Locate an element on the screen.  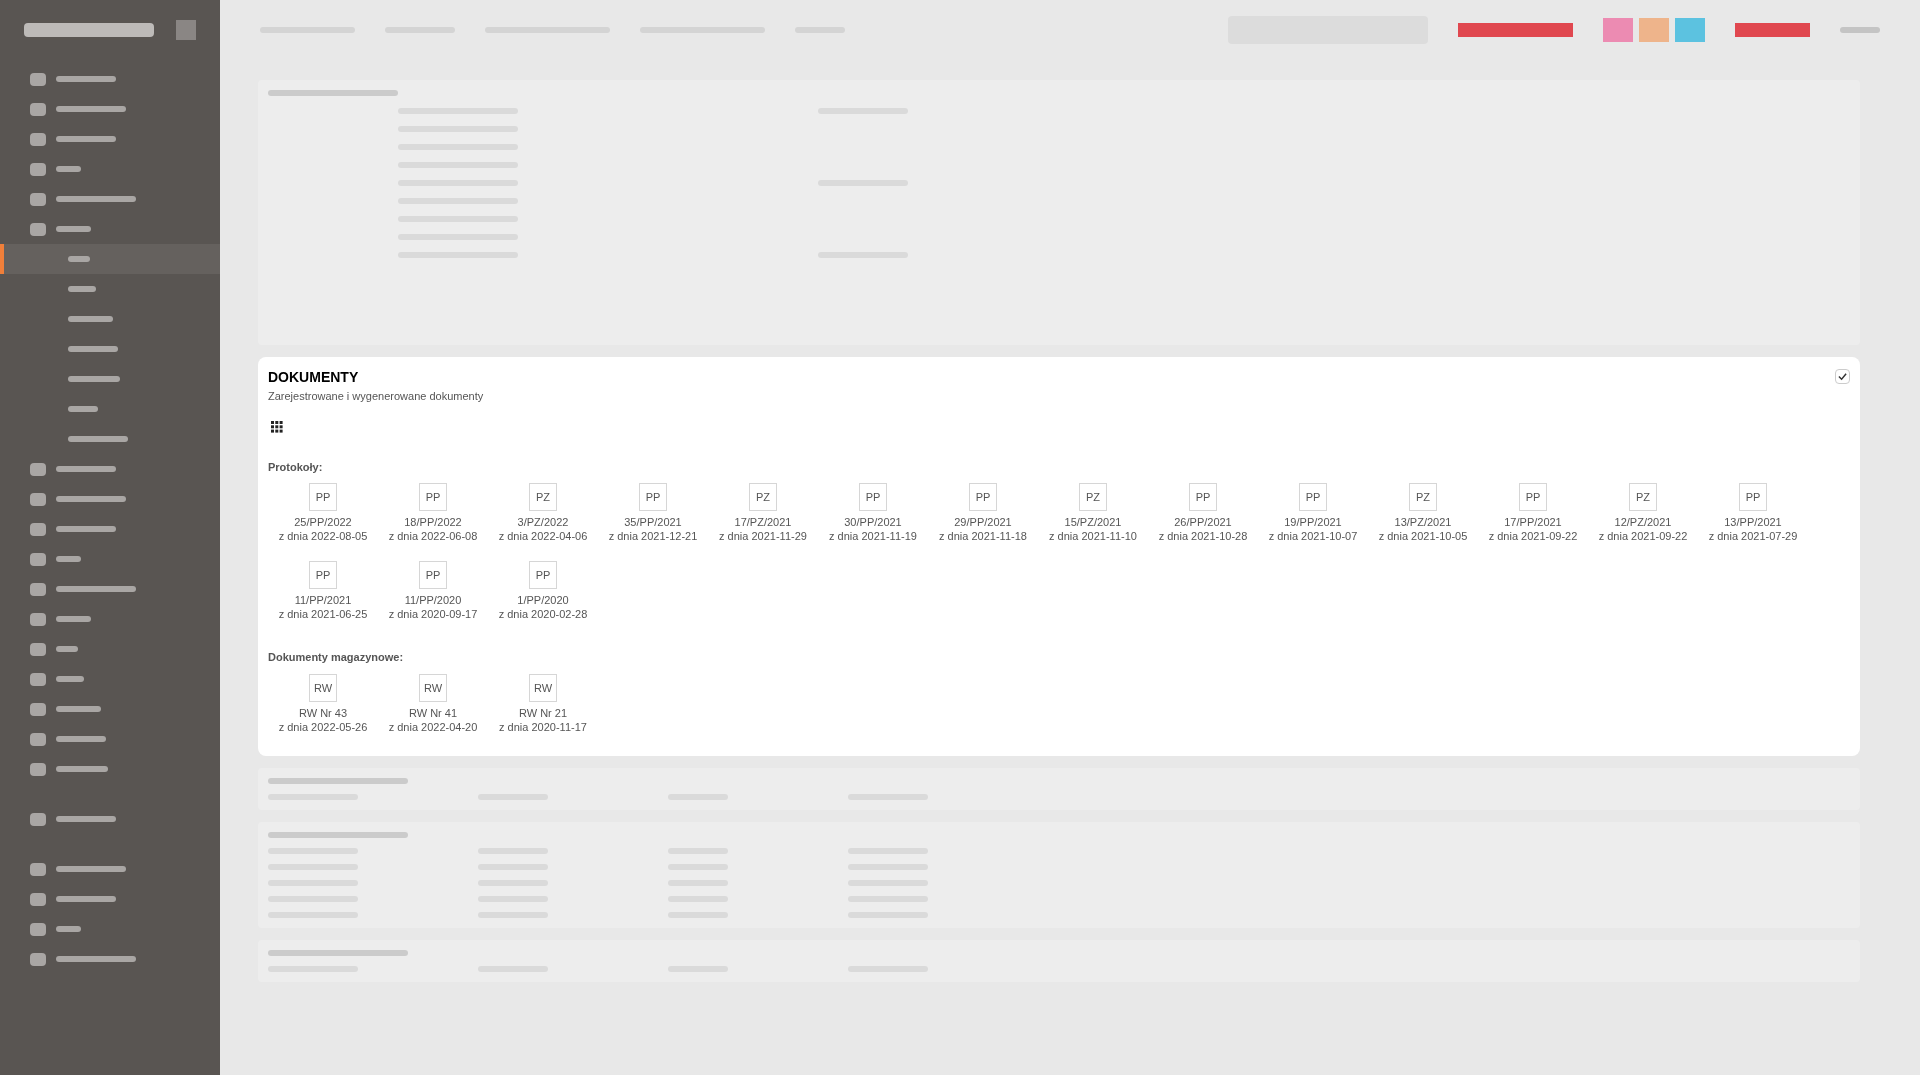
document-number: 29/PP/2021 is located at coordinates (983, 522).